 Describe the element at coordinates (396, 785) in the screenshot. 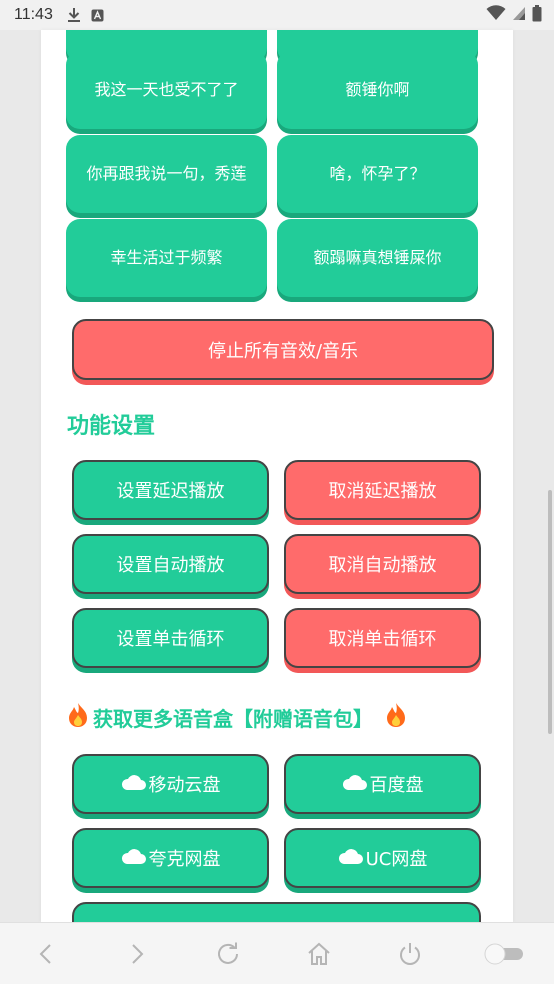

I see `cloud-link-label: 百度盘` at that location.